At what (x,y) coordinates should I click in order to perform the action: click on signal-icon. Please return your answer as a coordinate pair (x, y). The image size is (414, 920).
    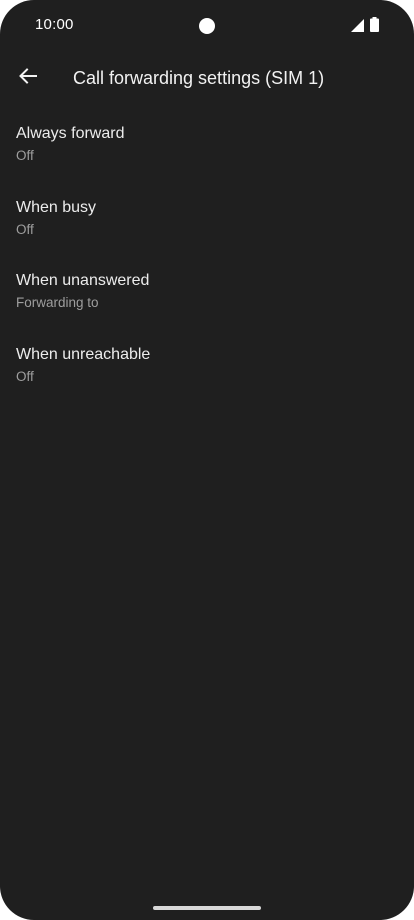
    Looking at the image, I should click on (357, 25).